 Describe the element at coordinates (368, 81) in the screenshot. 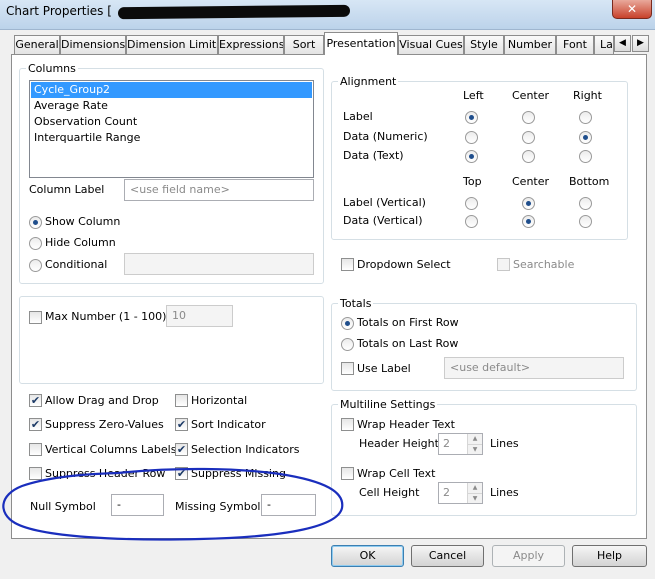

I see `alignment-group-title: Alignment` at that location.